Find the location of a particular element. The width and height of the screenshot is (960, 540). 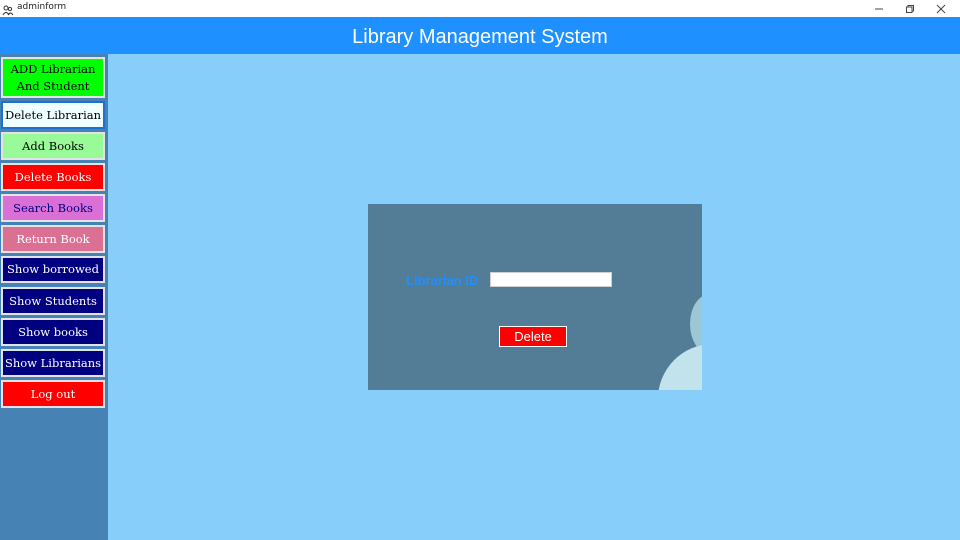

minimize-button is located at coordinates (879, 8).